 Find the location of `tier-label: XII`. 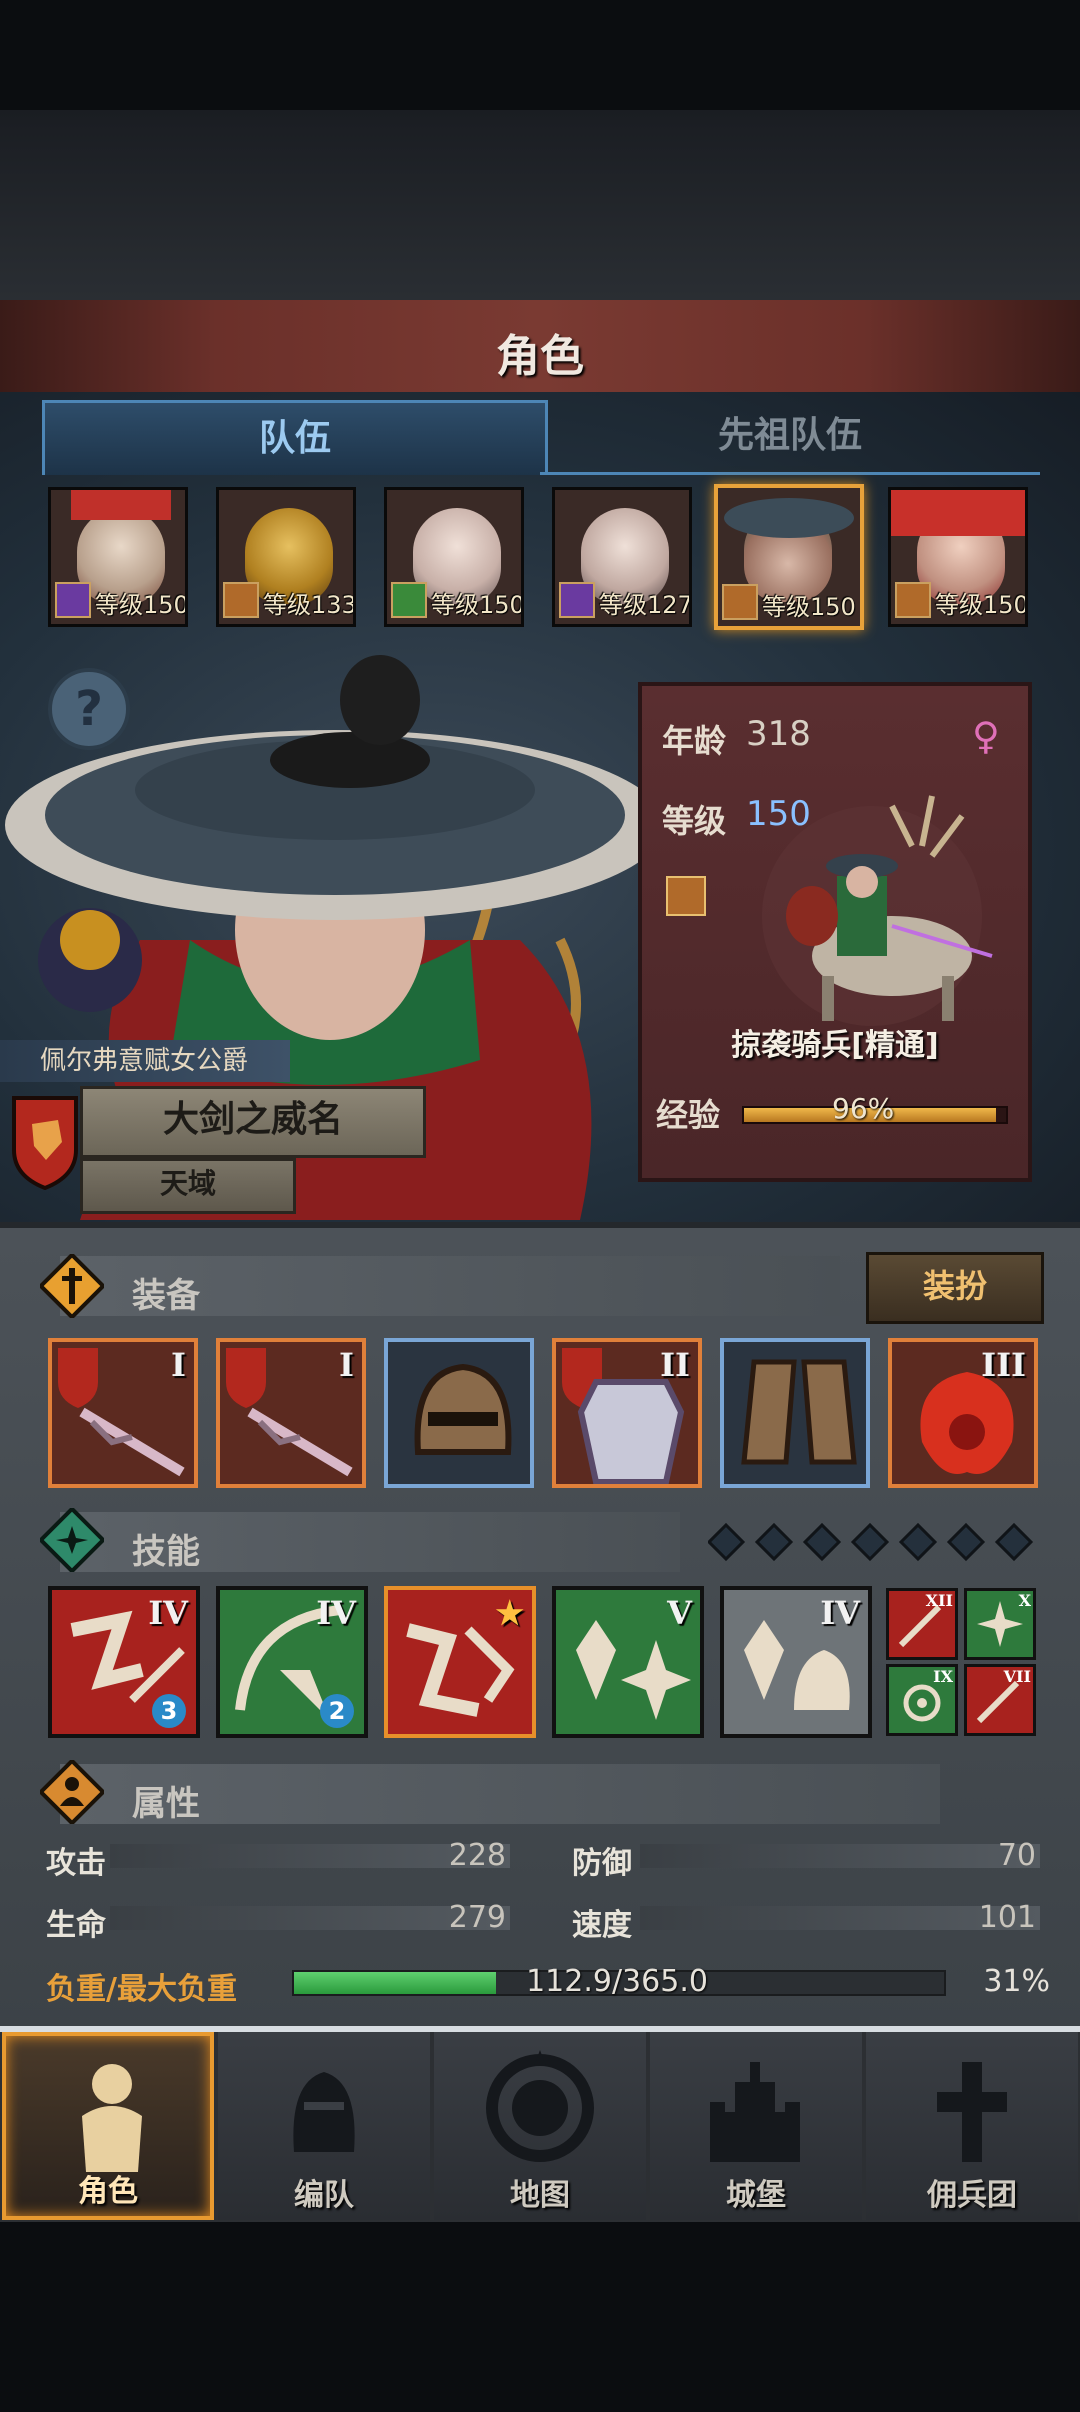

tier-label: XII is located at coordinates (939, 1600).